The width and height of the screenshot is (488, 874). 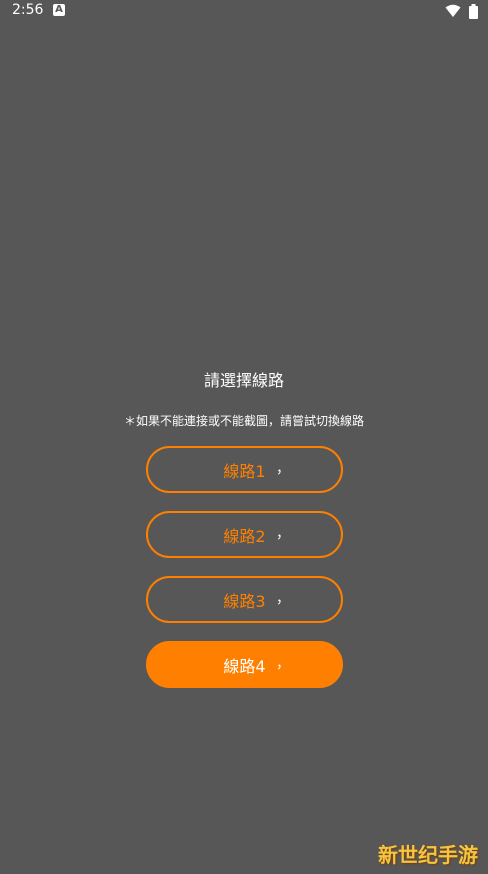 What do you see at coordinates (28, 10) in the screenshot?
I see `status-time: 2:56` at bounding box center [28, 10].